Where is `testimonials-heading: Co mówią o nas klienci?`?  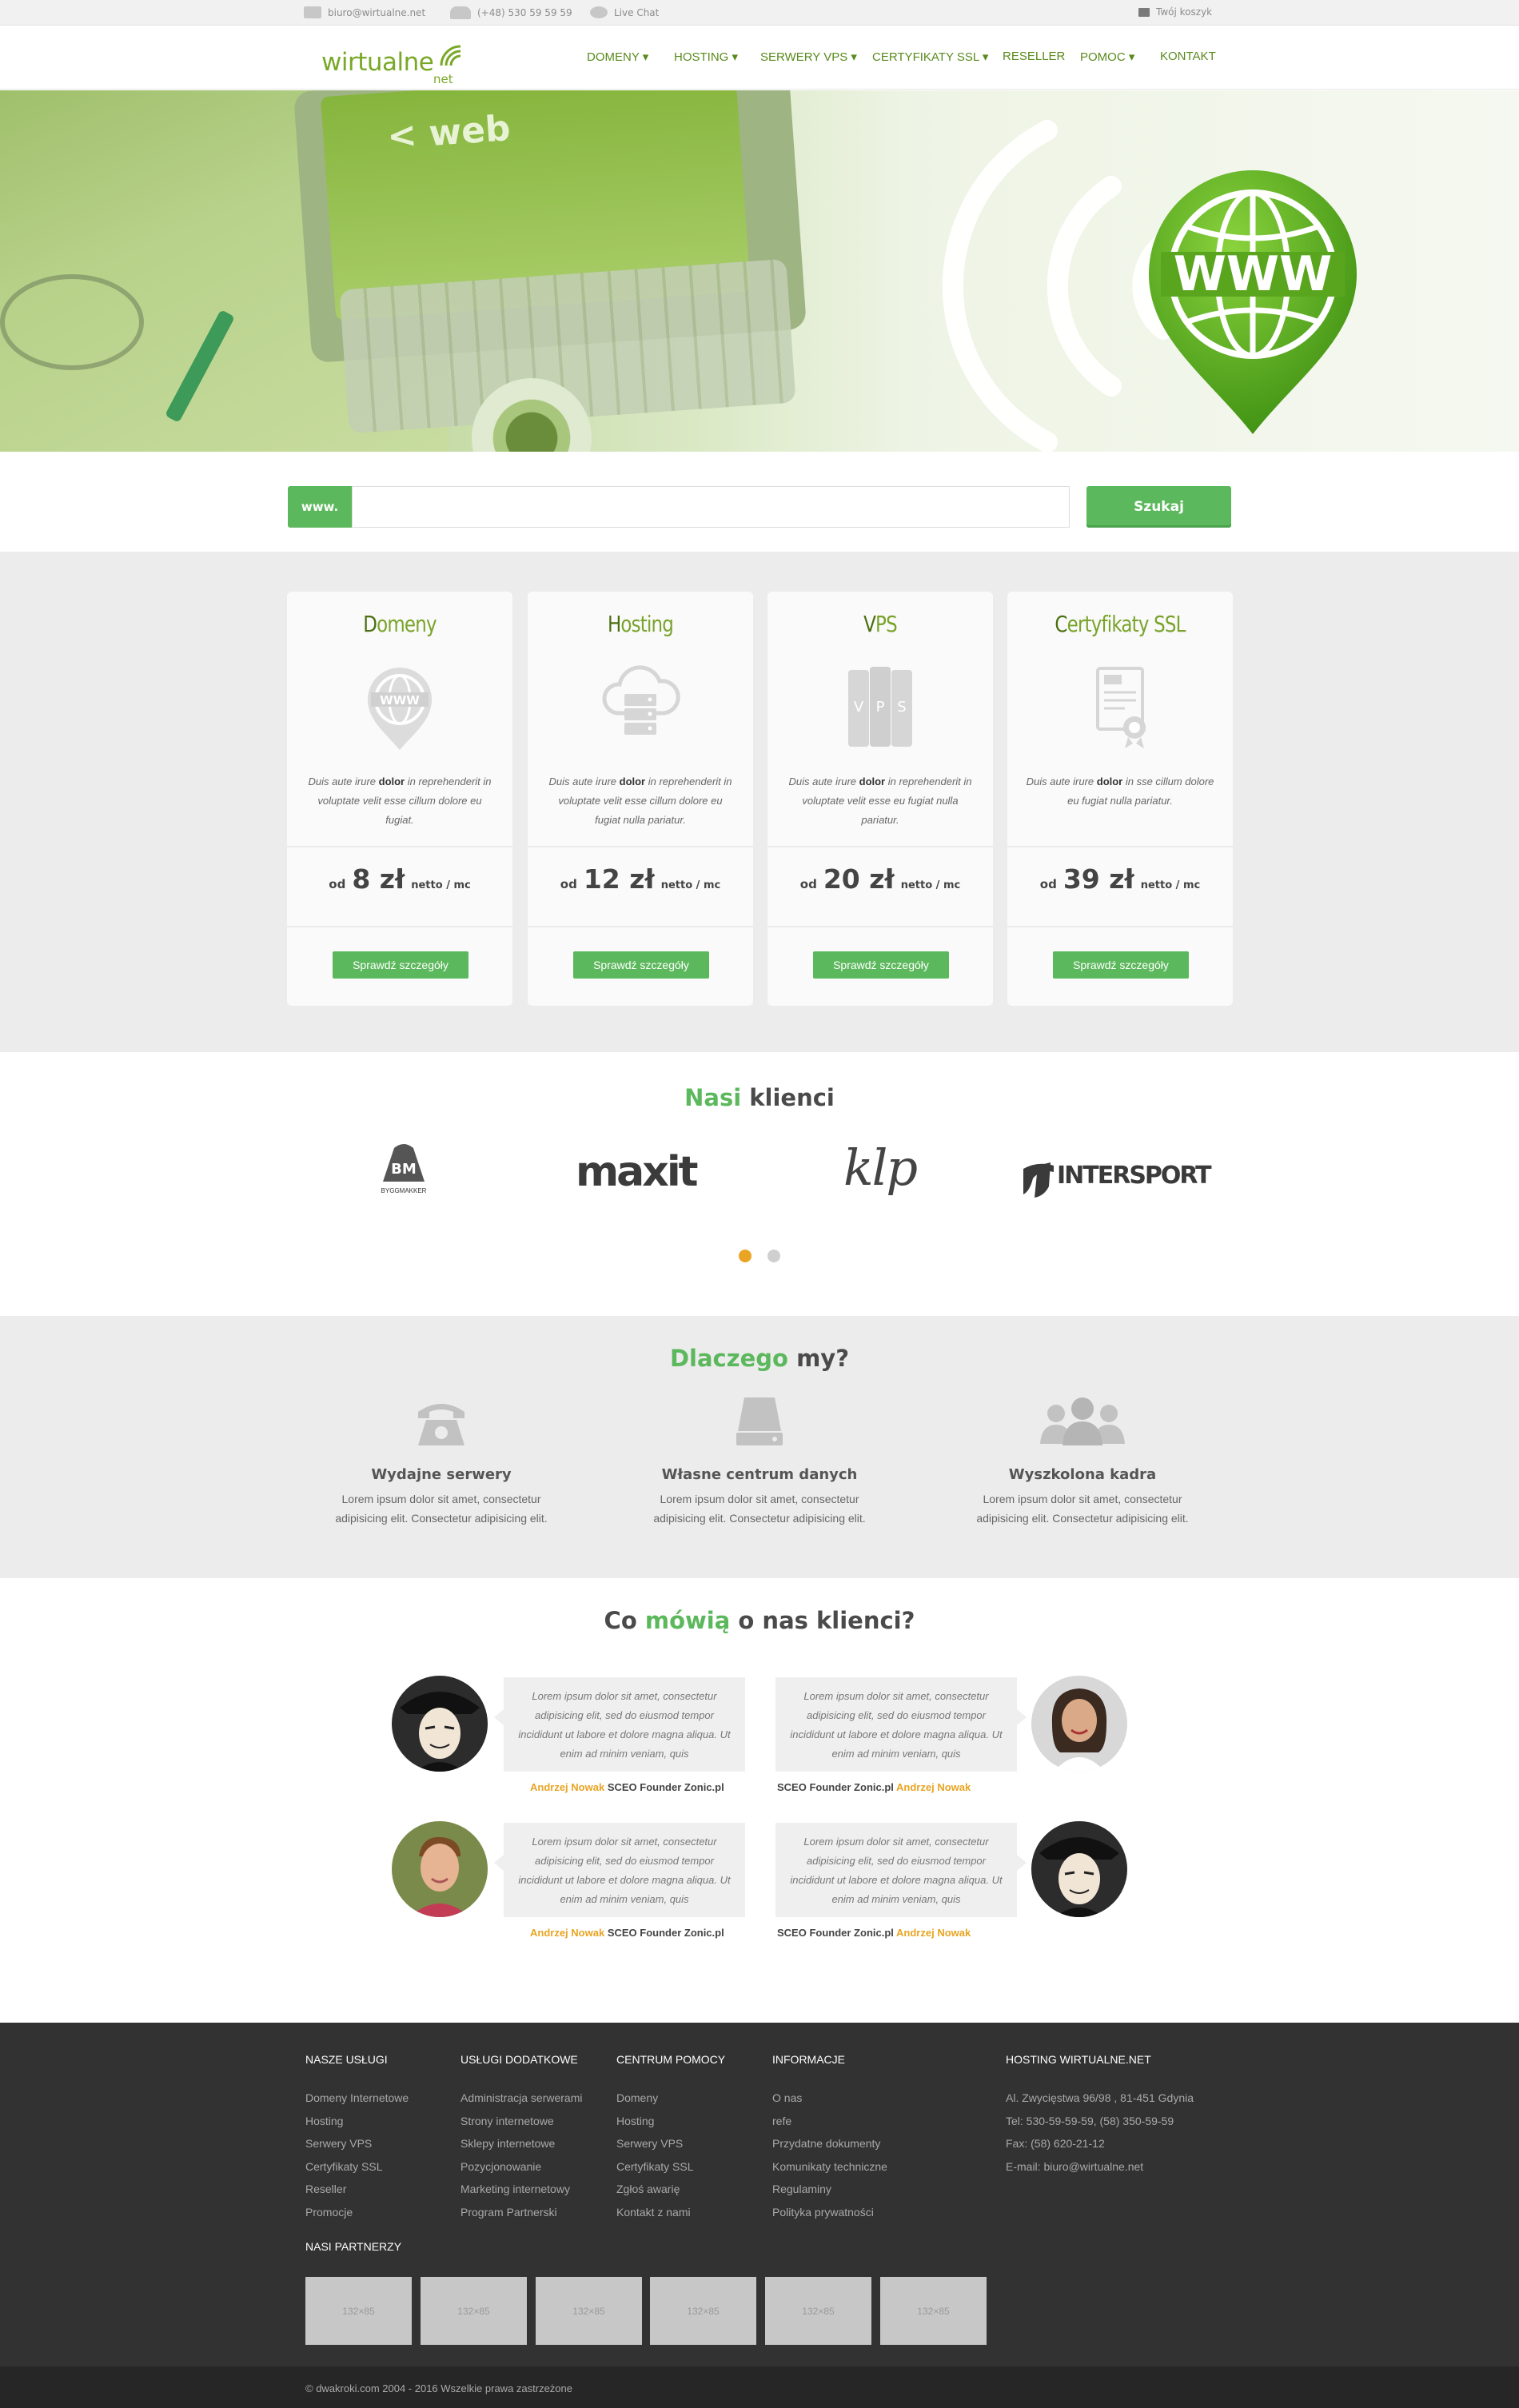
testimonials-heading: Co mówią o nas klienci? is located at coordinates (759, 1620).